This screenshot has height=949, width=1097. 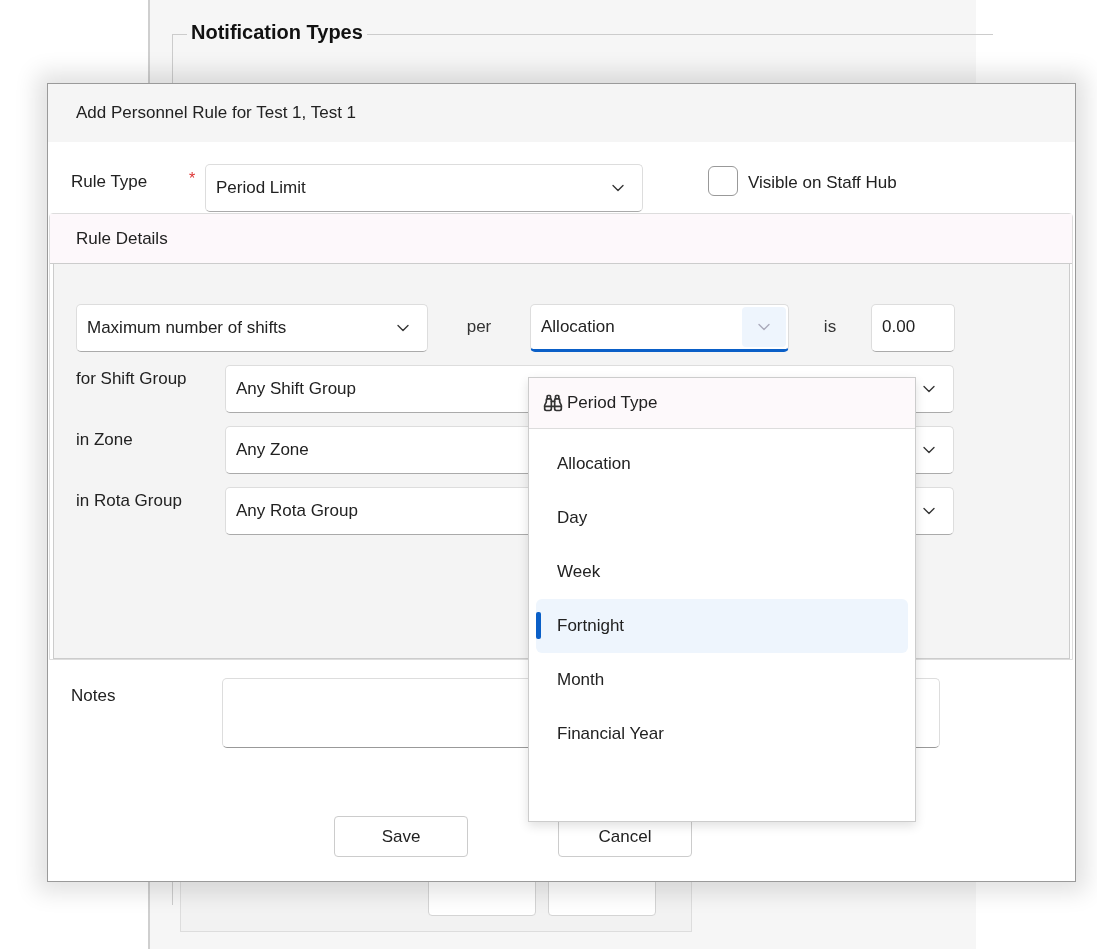 I want to click on measure-select: Maximum number of shifts, so click(x=252, y=328).